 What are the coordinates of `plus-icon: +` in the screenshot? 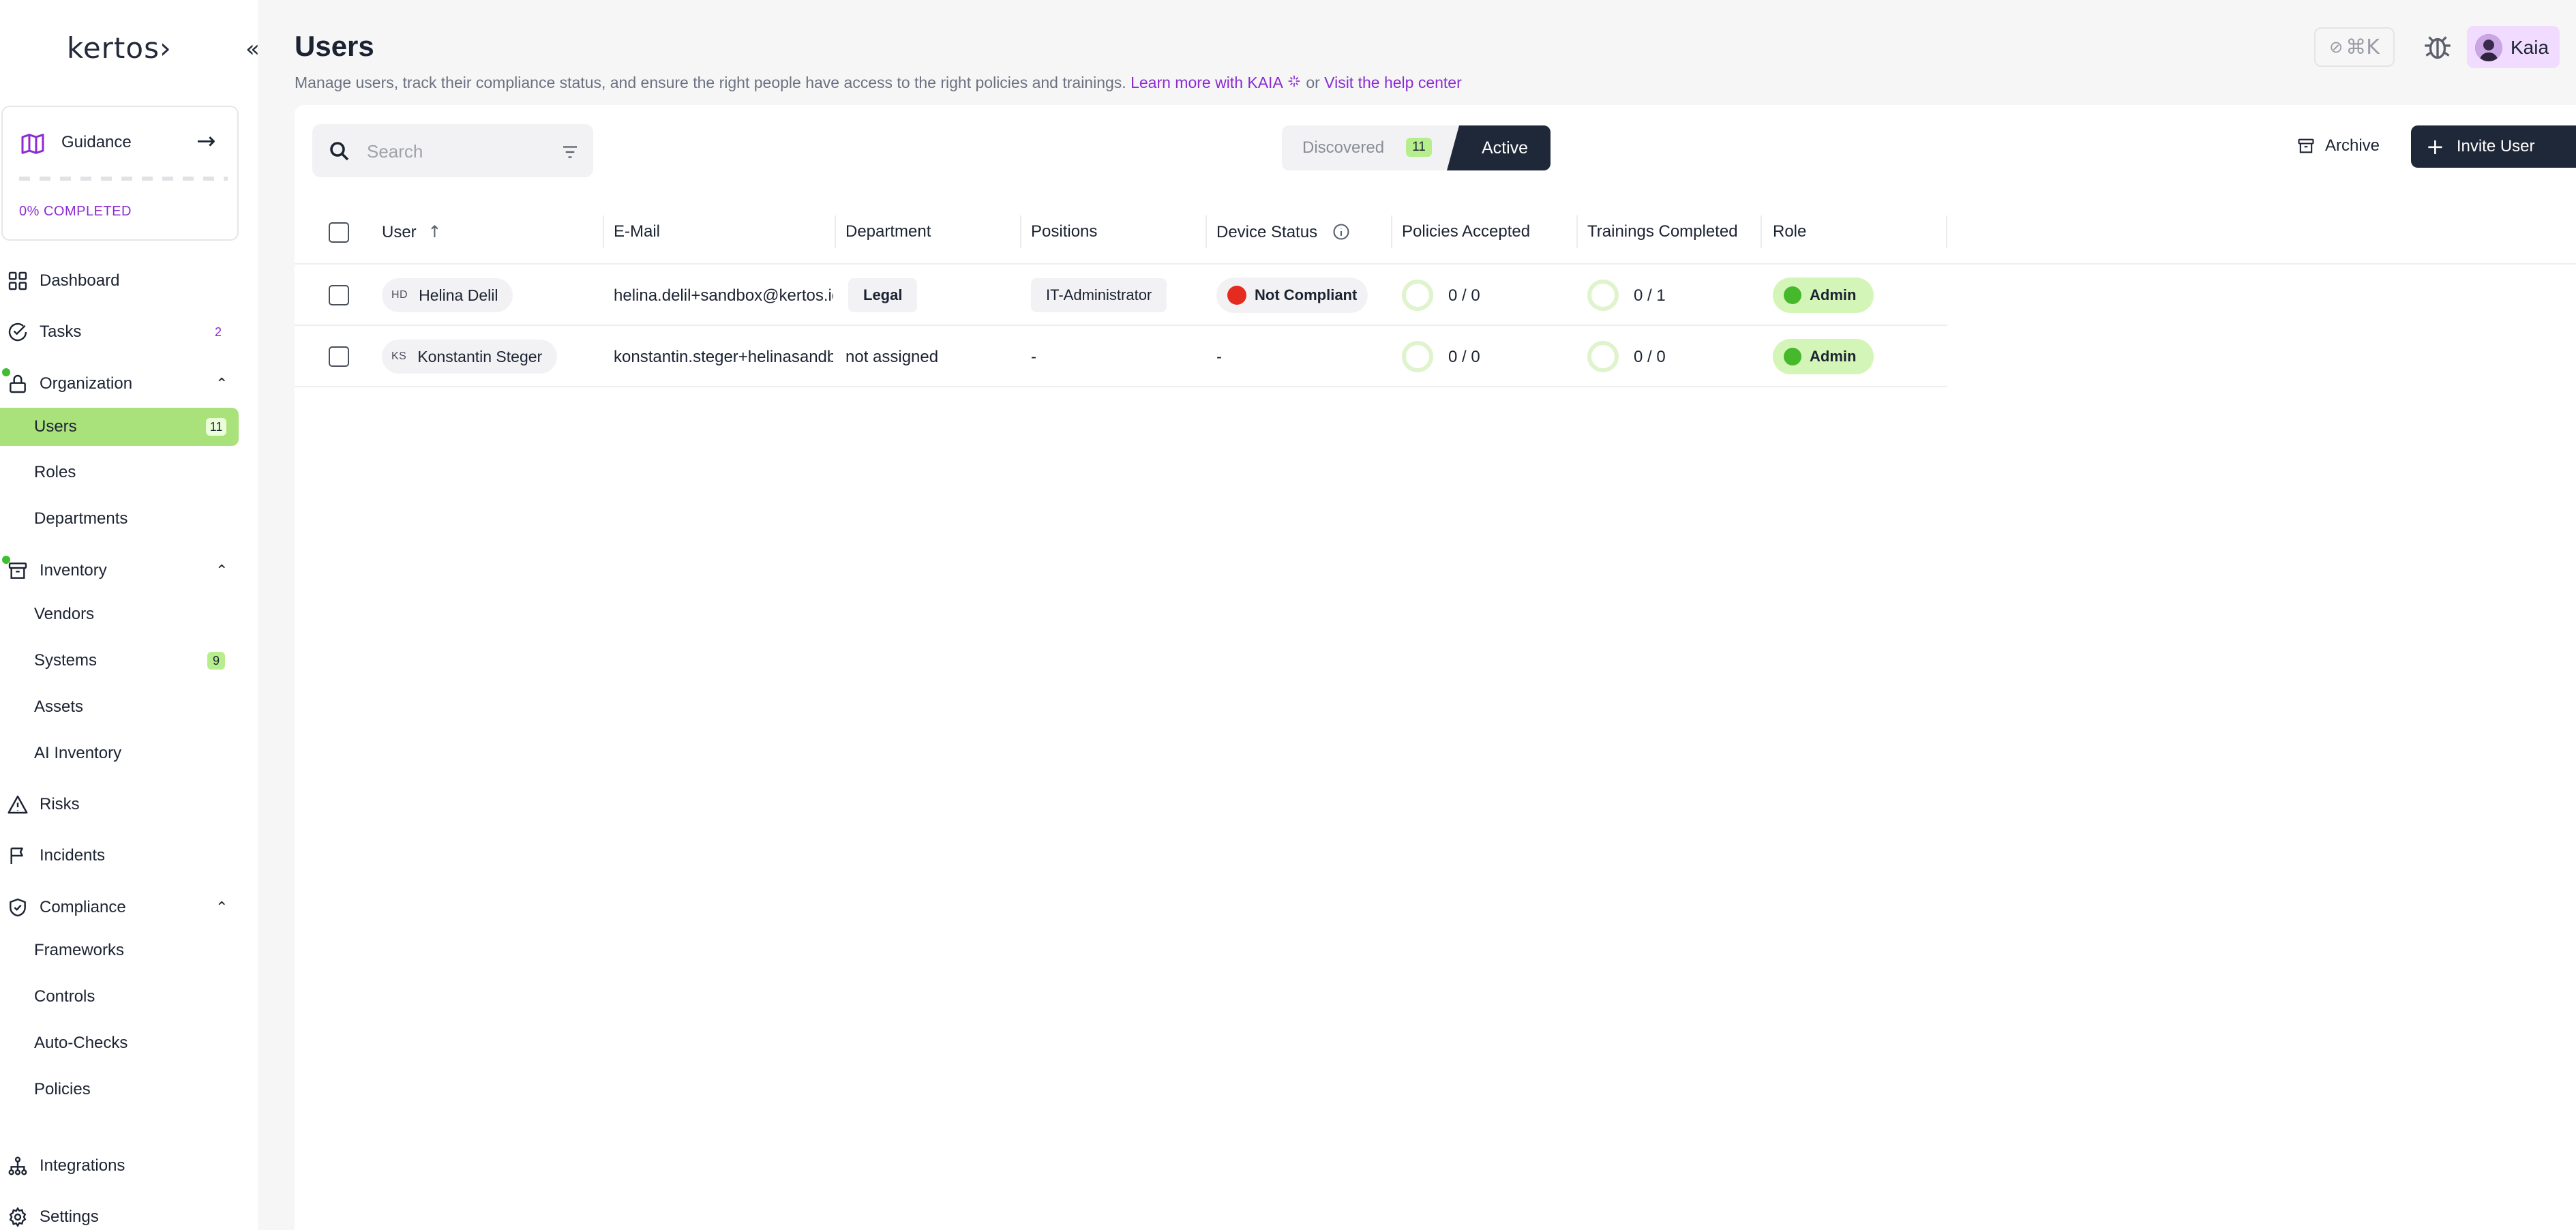 It's located at (2435, 147).